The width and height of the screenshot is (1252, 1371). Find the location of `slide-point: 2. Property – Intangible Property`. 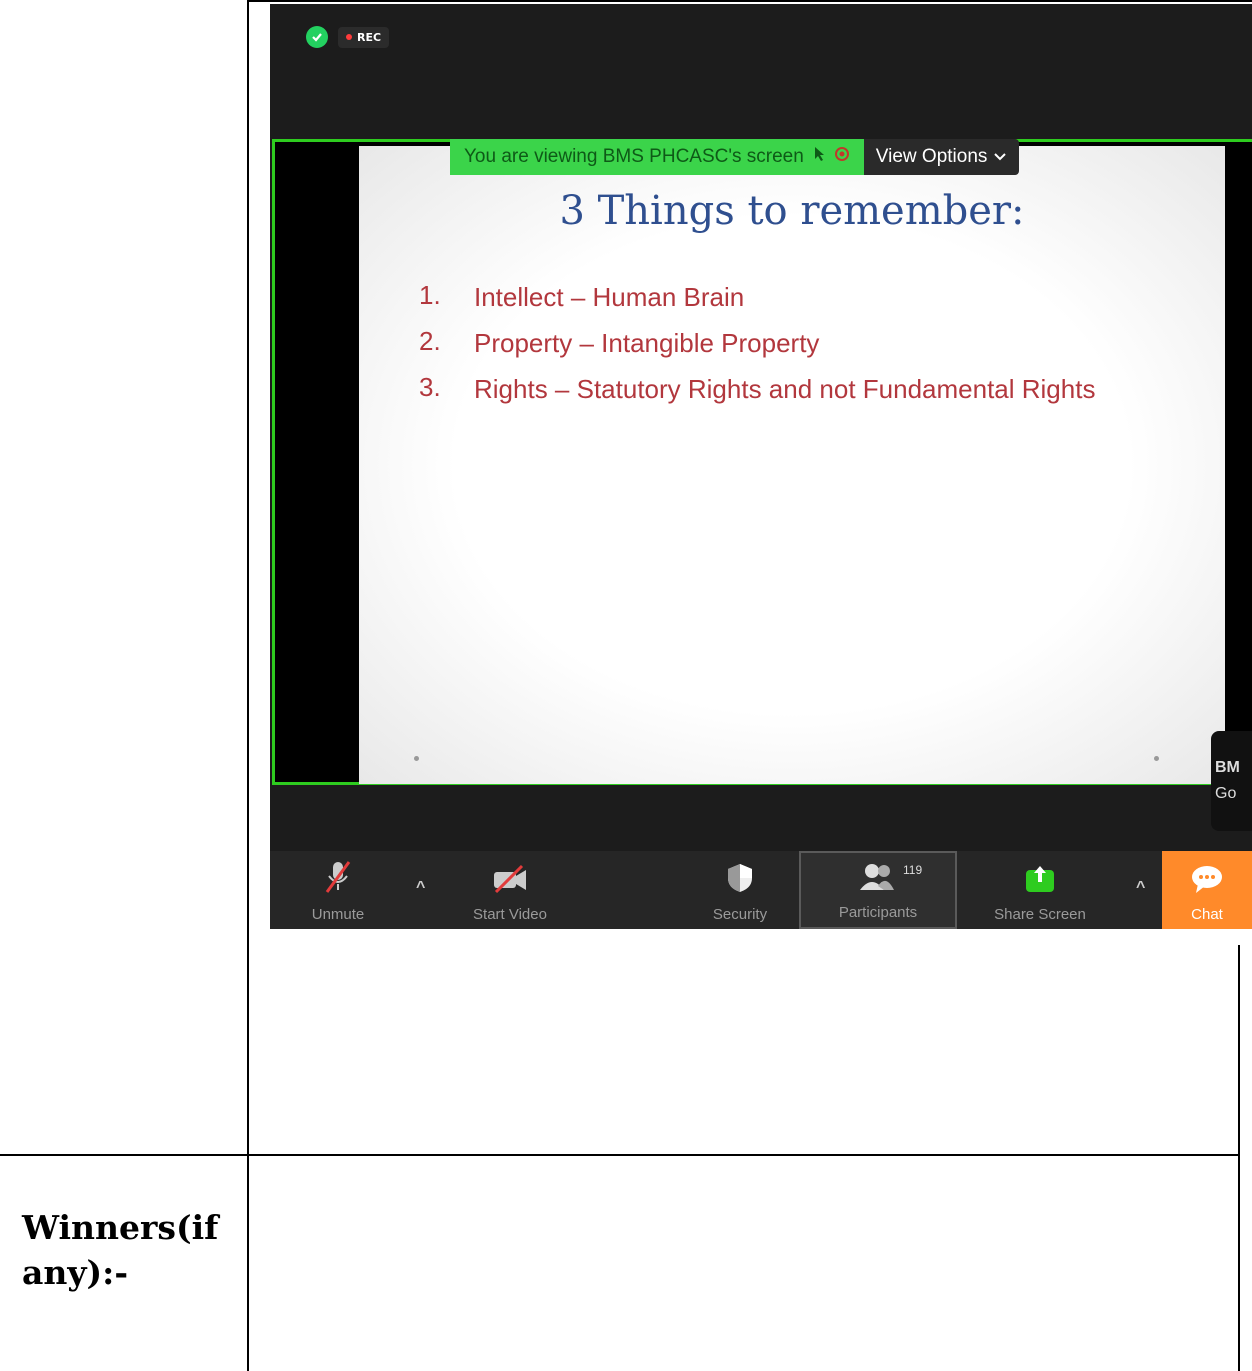

slide-point: 2. Property – Intangible Property is located at coordinates (806, 343).